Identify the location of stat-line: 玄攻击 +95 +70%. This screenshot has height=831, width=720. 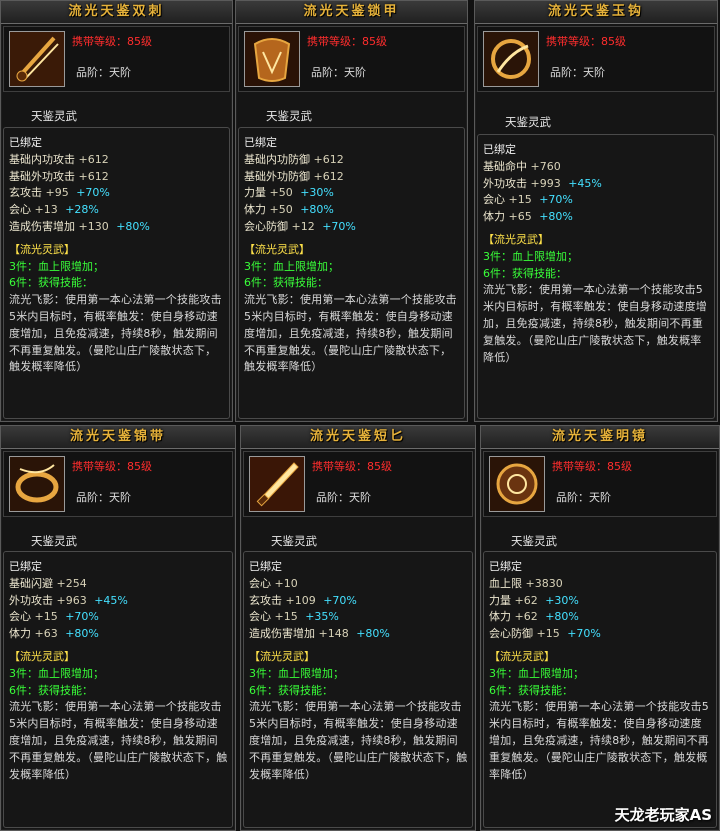
(117, 193).